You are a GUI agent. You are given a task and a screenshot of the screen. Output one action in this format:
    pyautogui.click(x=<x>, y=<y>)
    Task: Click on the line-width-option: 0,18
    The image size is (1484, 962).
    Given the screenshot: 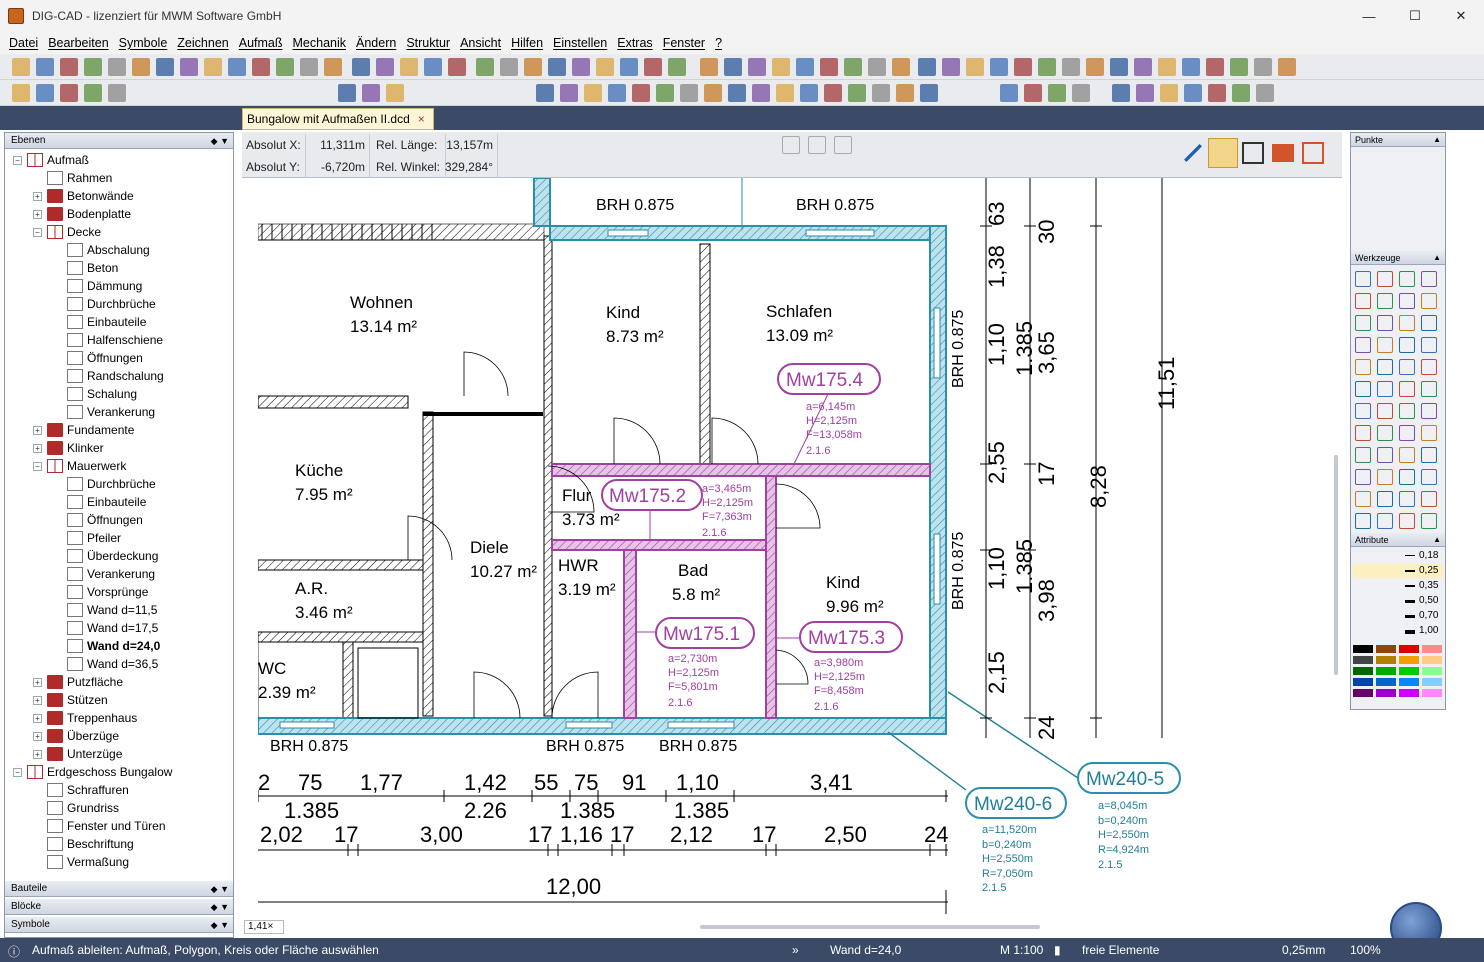 What is the action you would take?
    pyautogui.click(x=1398, y=556)
    